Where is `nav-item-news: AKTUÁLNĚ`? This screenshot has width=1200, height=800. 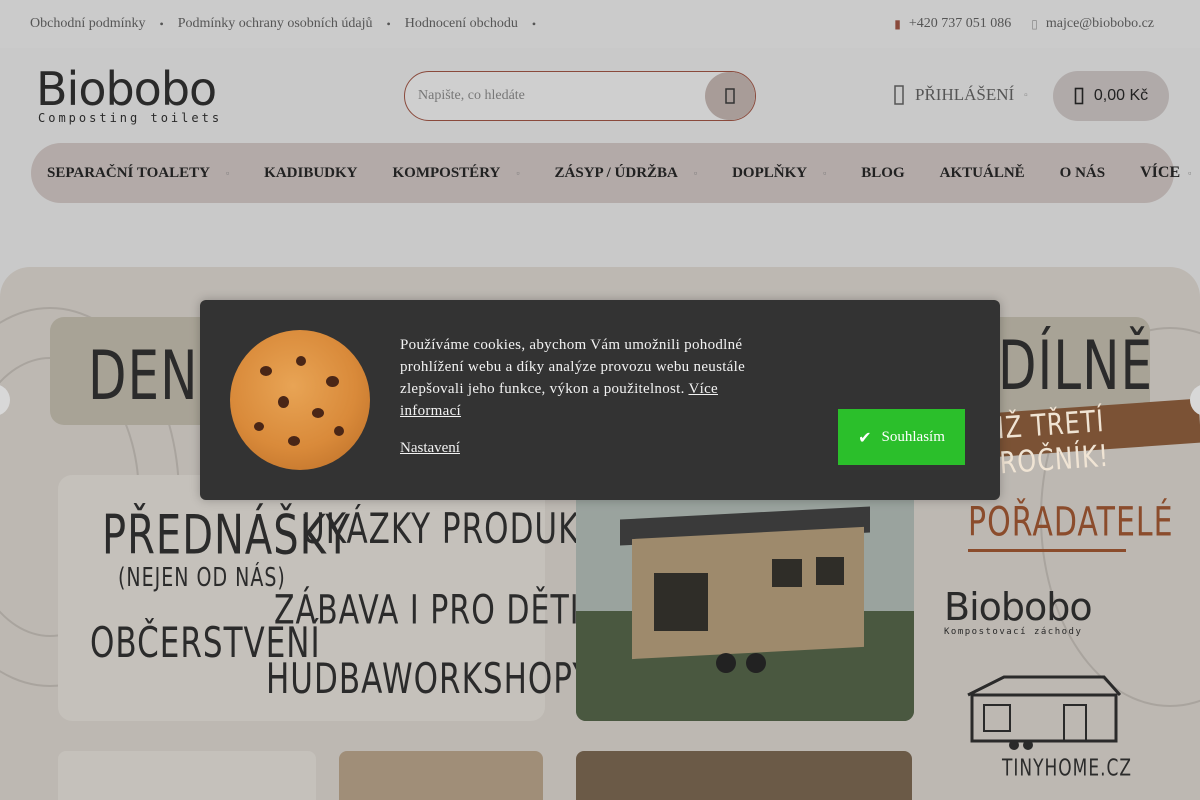
nav-item-news: AKTUÁLNĚ is located at coordinates (982, 173).